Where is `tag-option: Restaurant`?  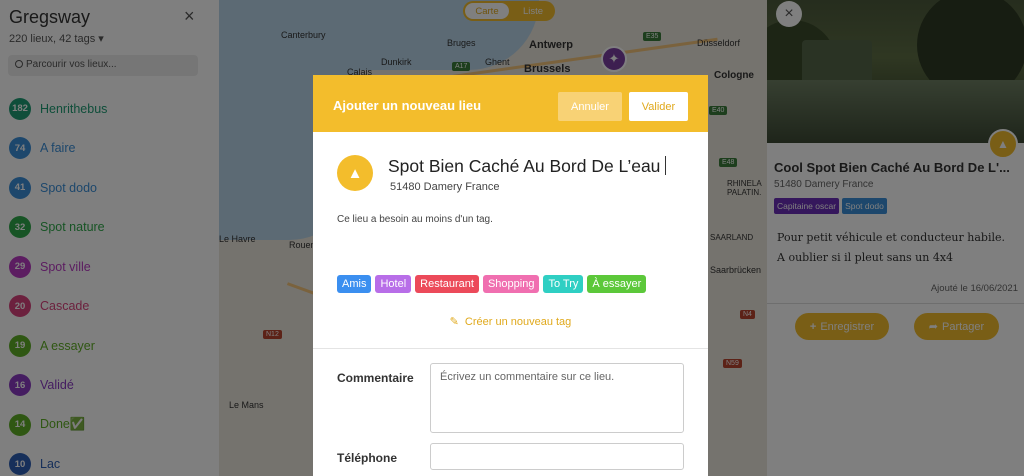 tag-option: Restaurant is located at coordinates (447, 284).